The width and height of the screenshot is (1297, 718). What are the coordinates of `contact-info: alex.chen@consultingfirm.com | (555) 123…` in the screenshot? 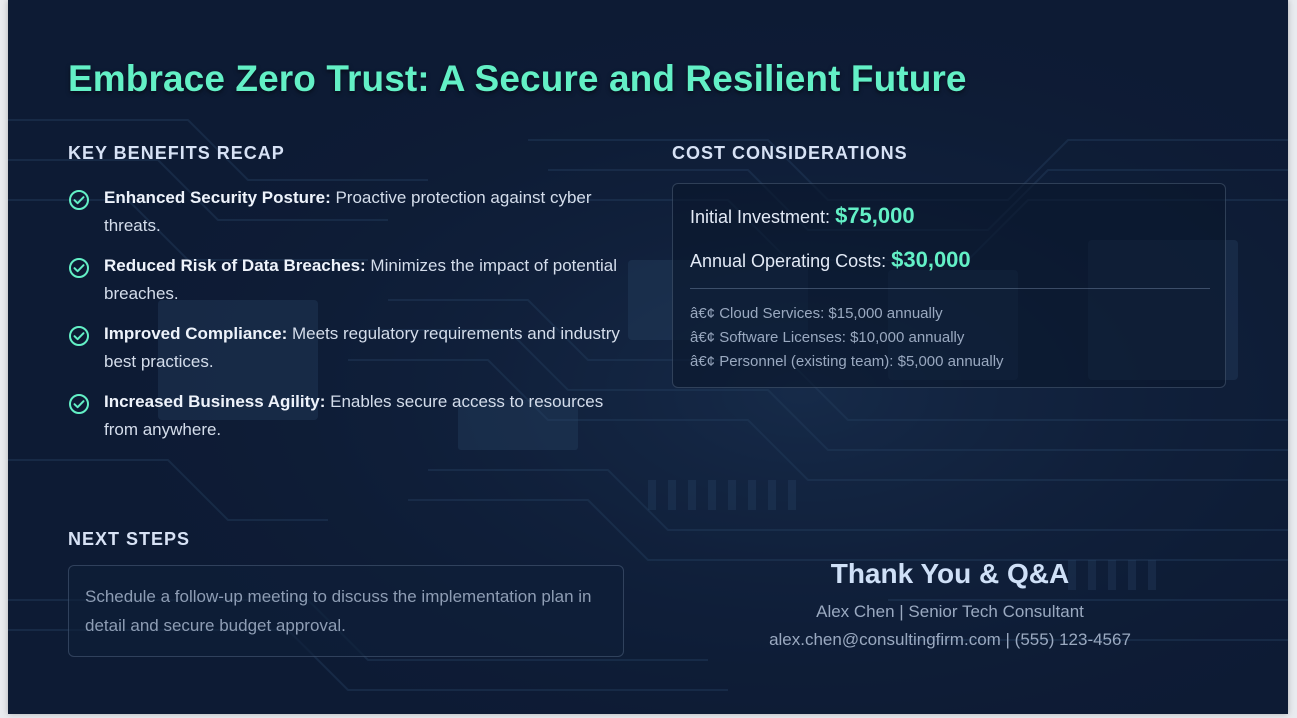 It's located at (950, 639).